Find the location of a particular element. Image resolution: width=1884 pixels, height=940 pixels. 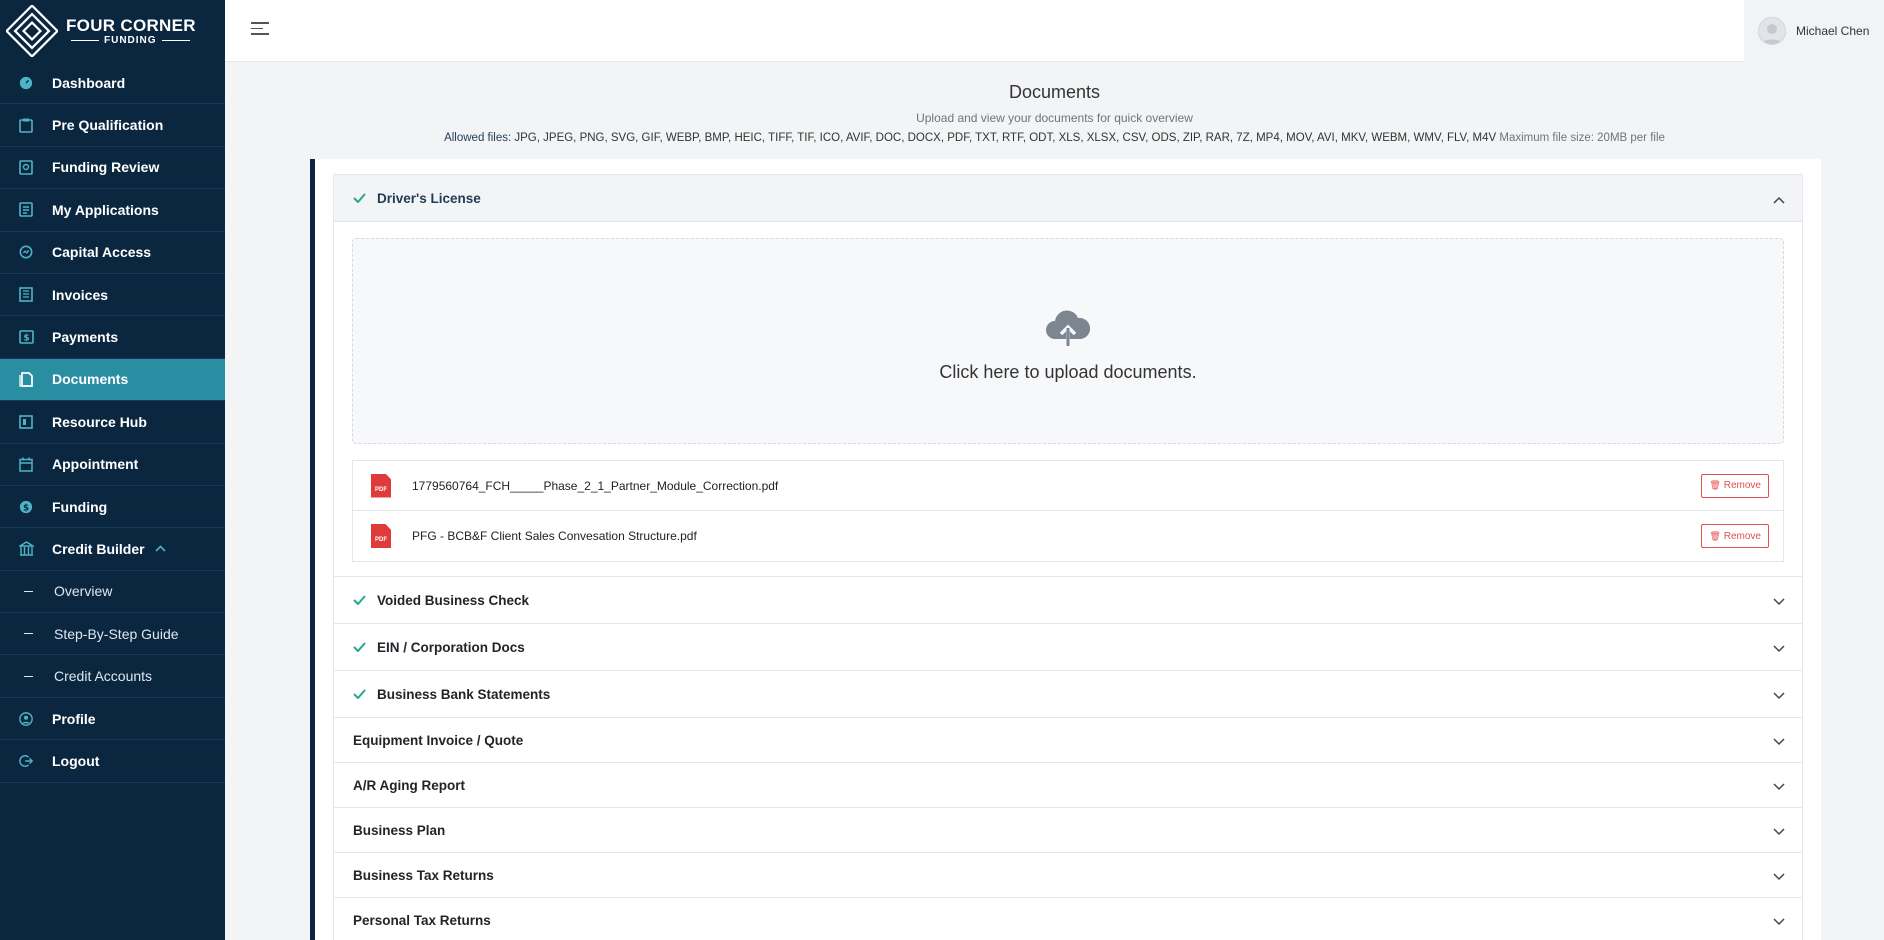

sidebar-item-pre-qualification: Pre Qualification is located at coordinates (112, 125).